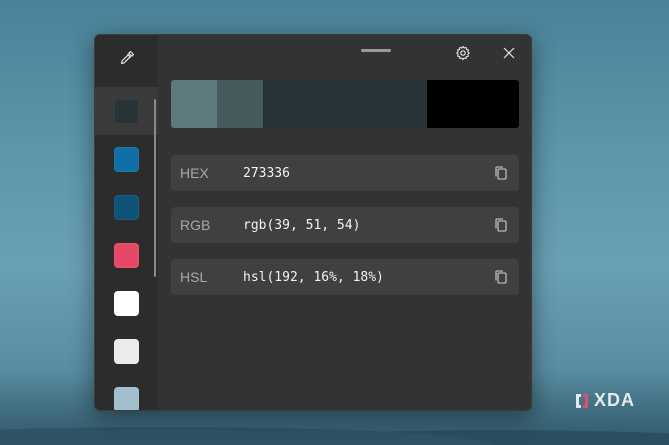 The width and height of the screenshot is (669, 445). I want to click on title-bar, so click(344, 52).